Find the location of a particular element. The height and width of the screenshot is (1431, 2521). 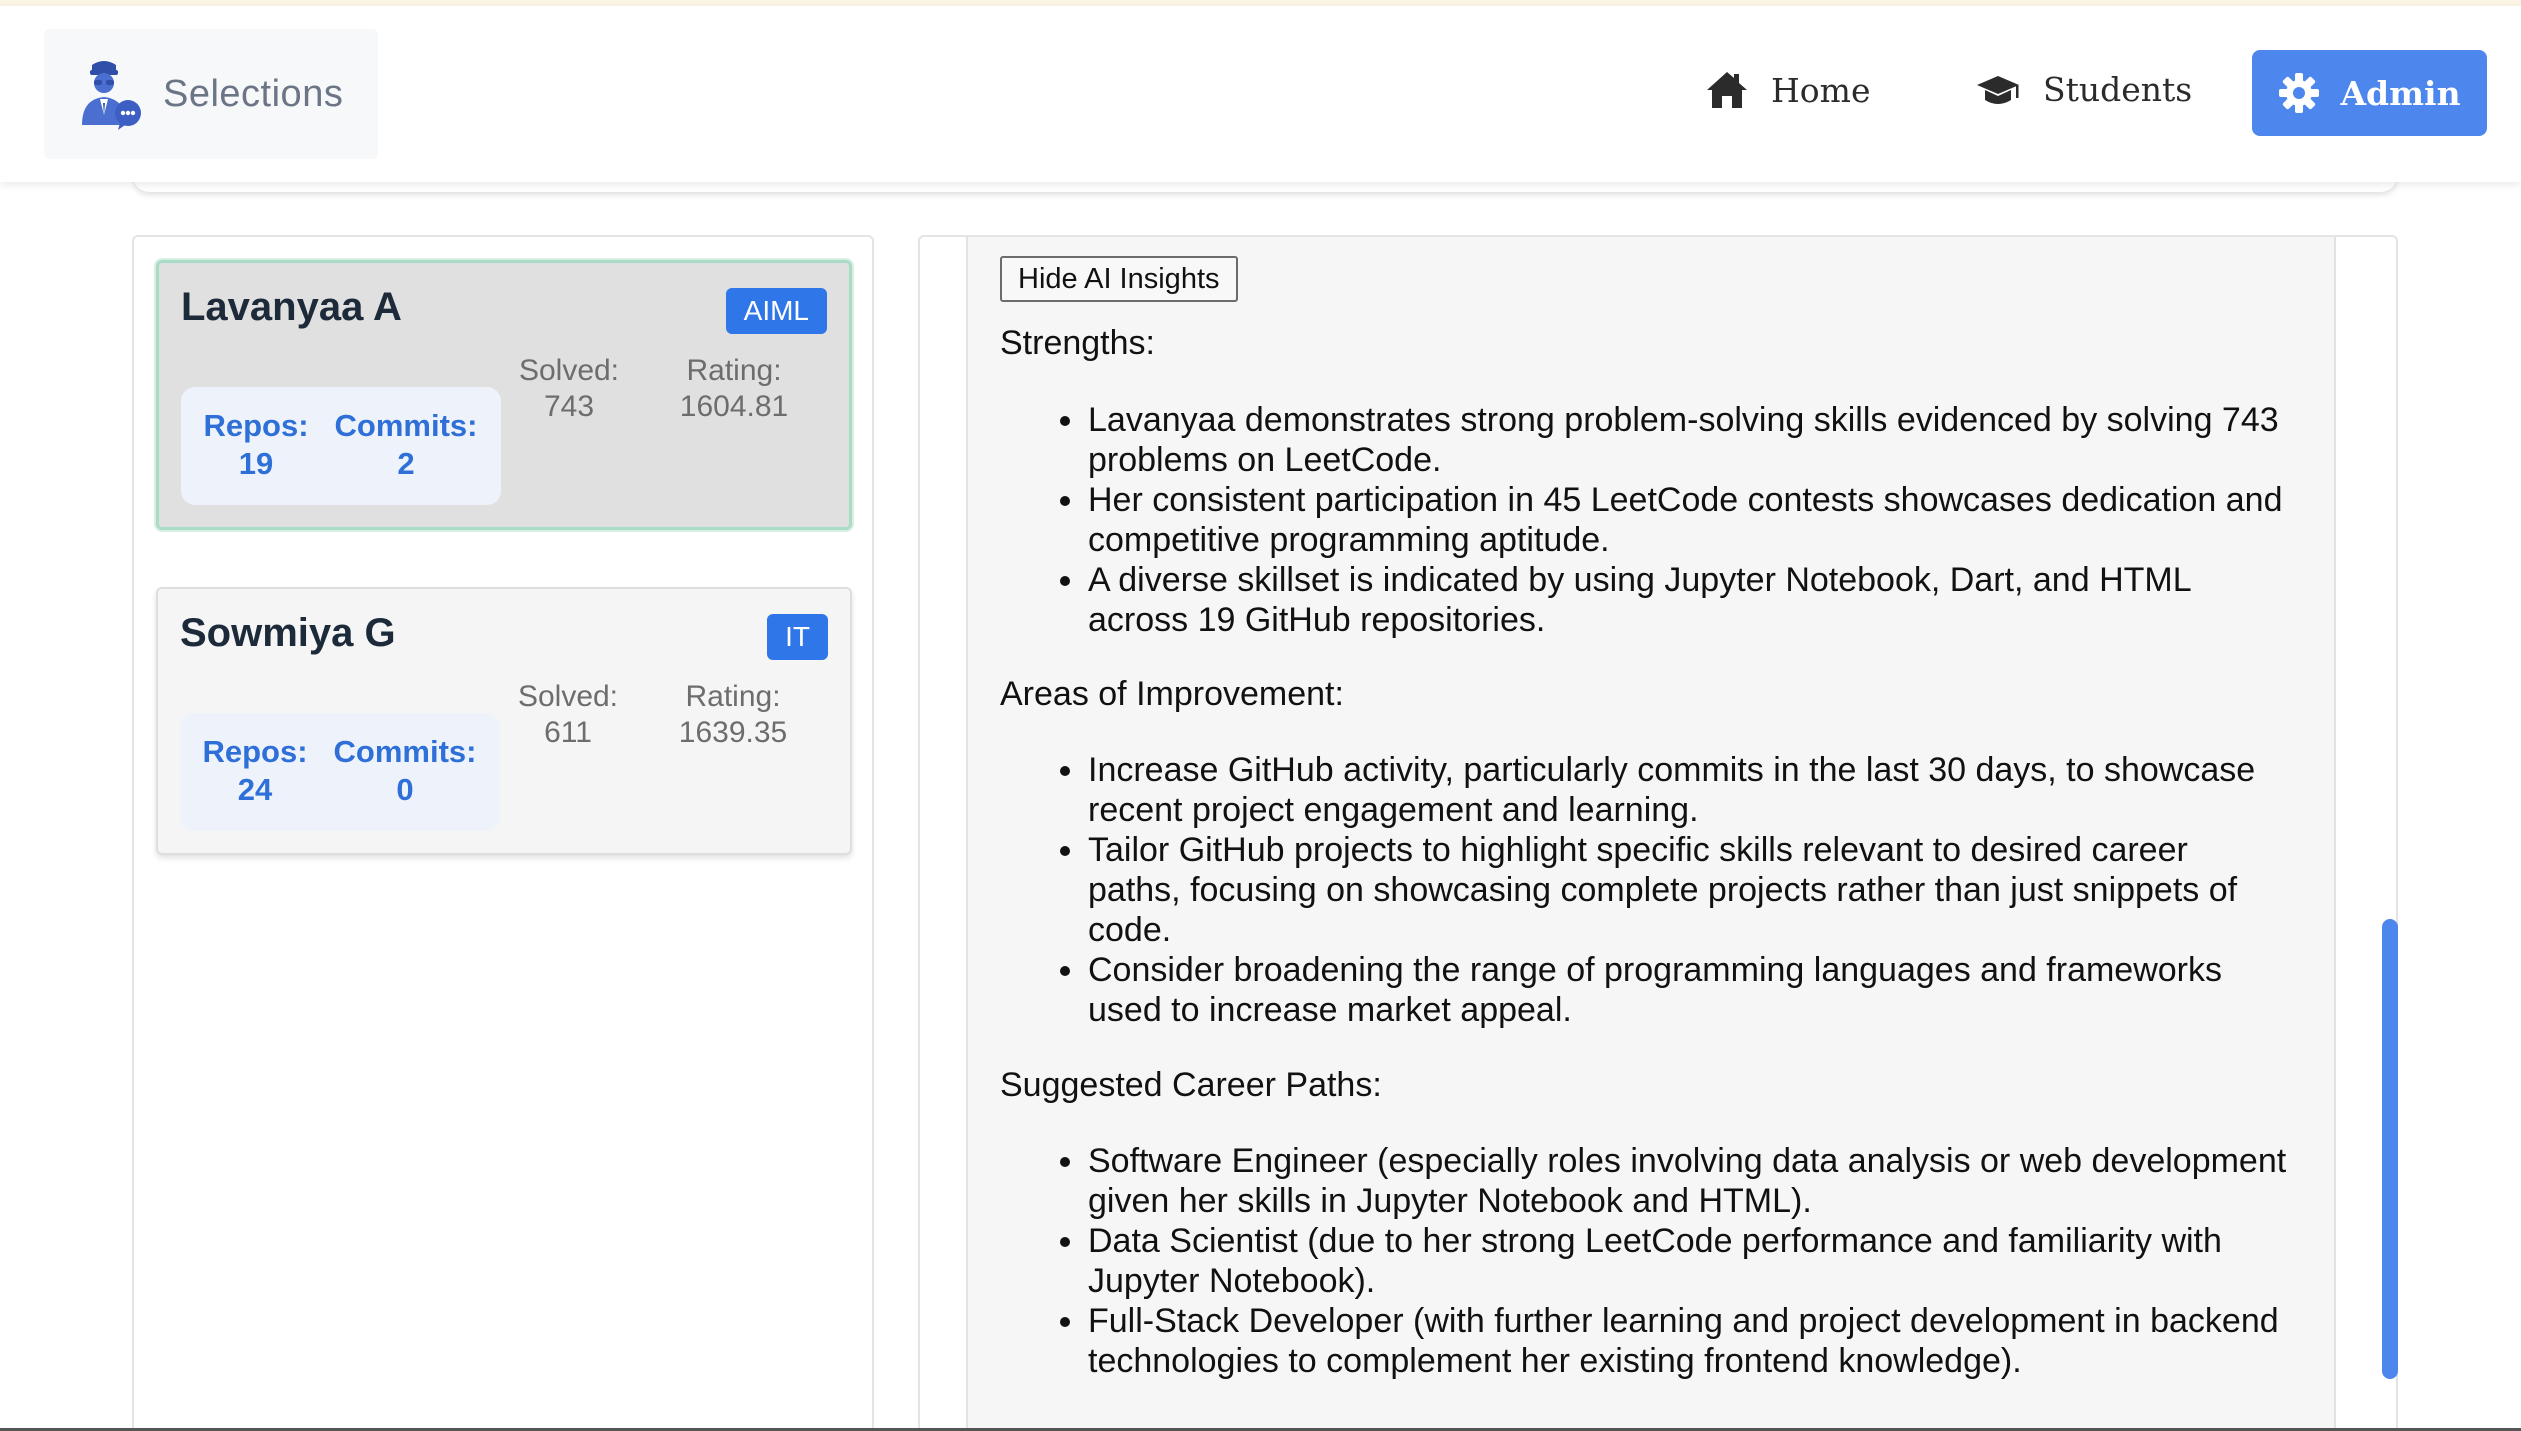

repos-value: 19 is located at coordinates (256, 463).